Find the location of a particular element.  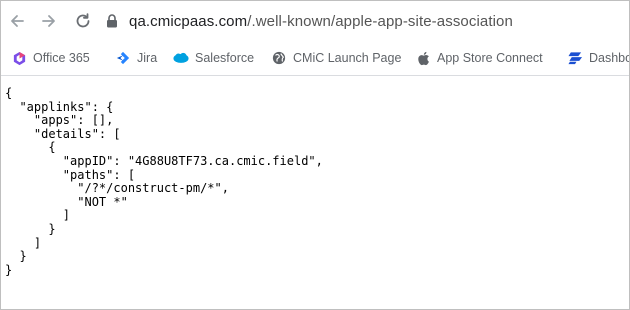

back-button is located at coordinates (17, 21).